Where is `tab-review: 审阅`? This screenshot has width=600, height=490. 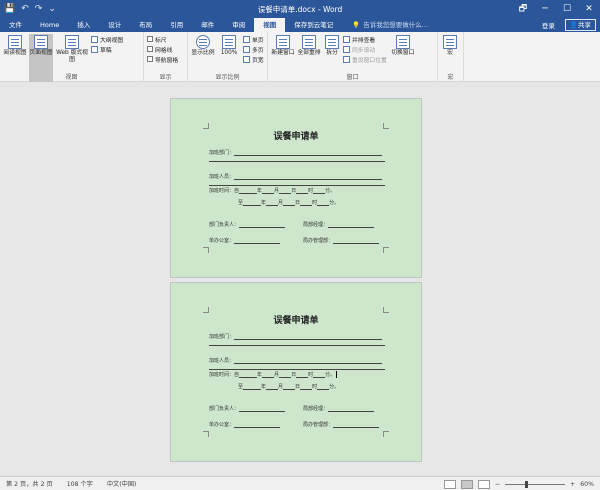 tab-review: 审阅 is located at coordinates (238, 25).